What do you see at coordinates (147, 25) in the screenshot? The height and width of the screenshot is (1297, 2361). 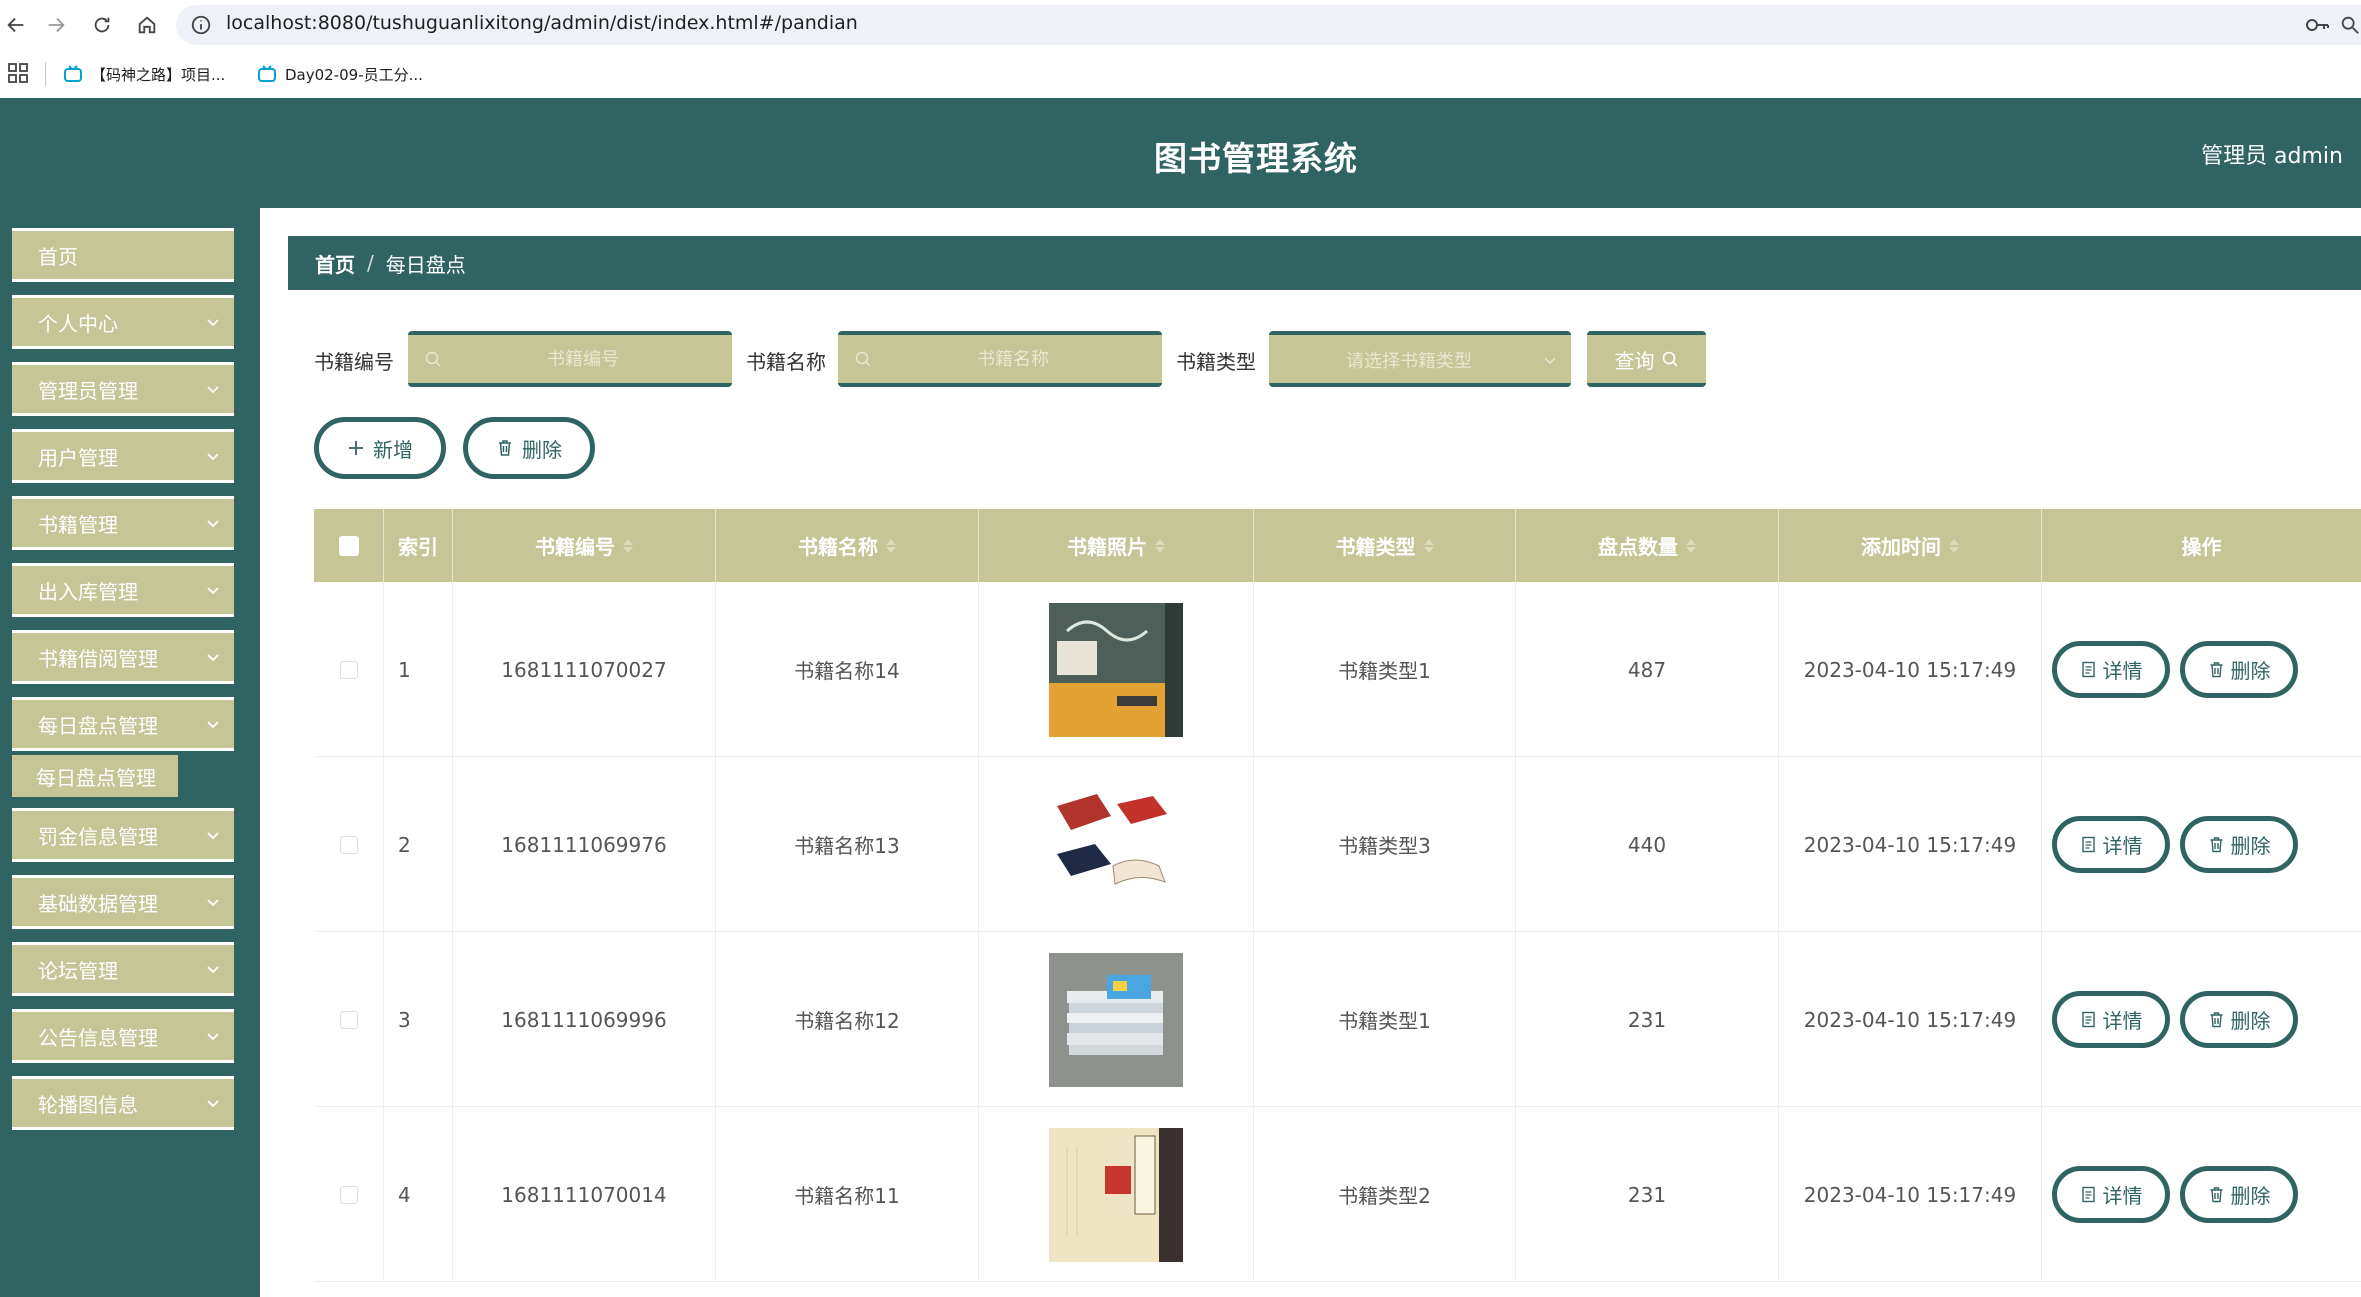 I see `home-icon` at bounding box center [147, 25].